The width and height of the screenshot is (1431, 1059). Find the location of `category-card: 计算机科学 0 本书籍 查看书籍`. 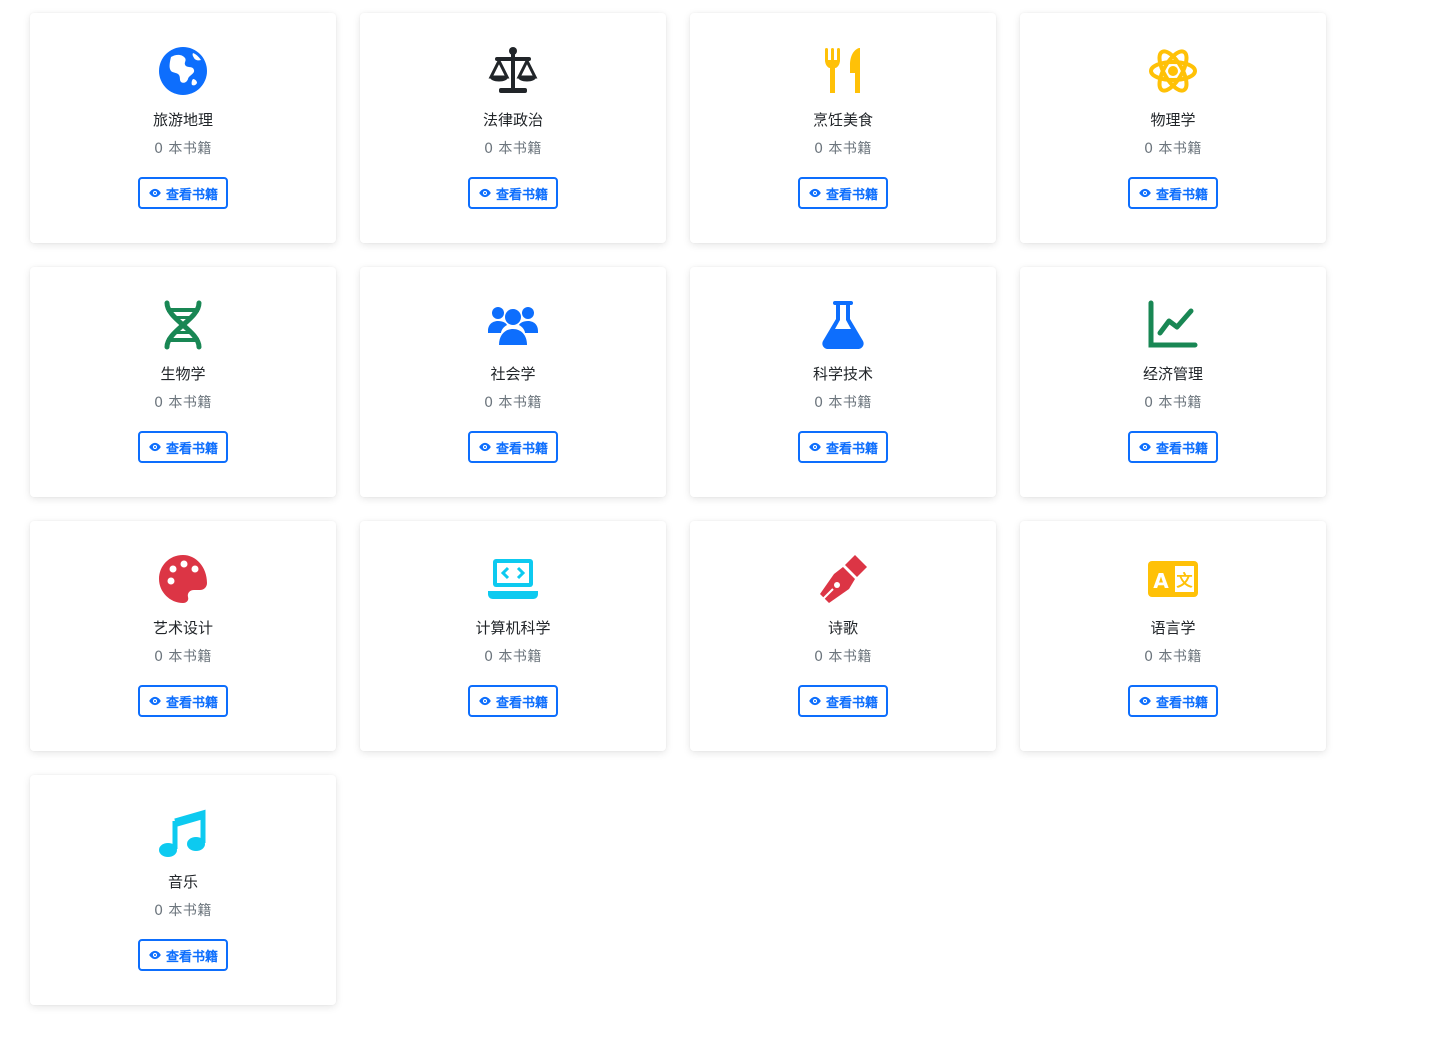

category-card: 计算机科学 0 本书籍 查看书籍 is located at coordinates (513, 636).